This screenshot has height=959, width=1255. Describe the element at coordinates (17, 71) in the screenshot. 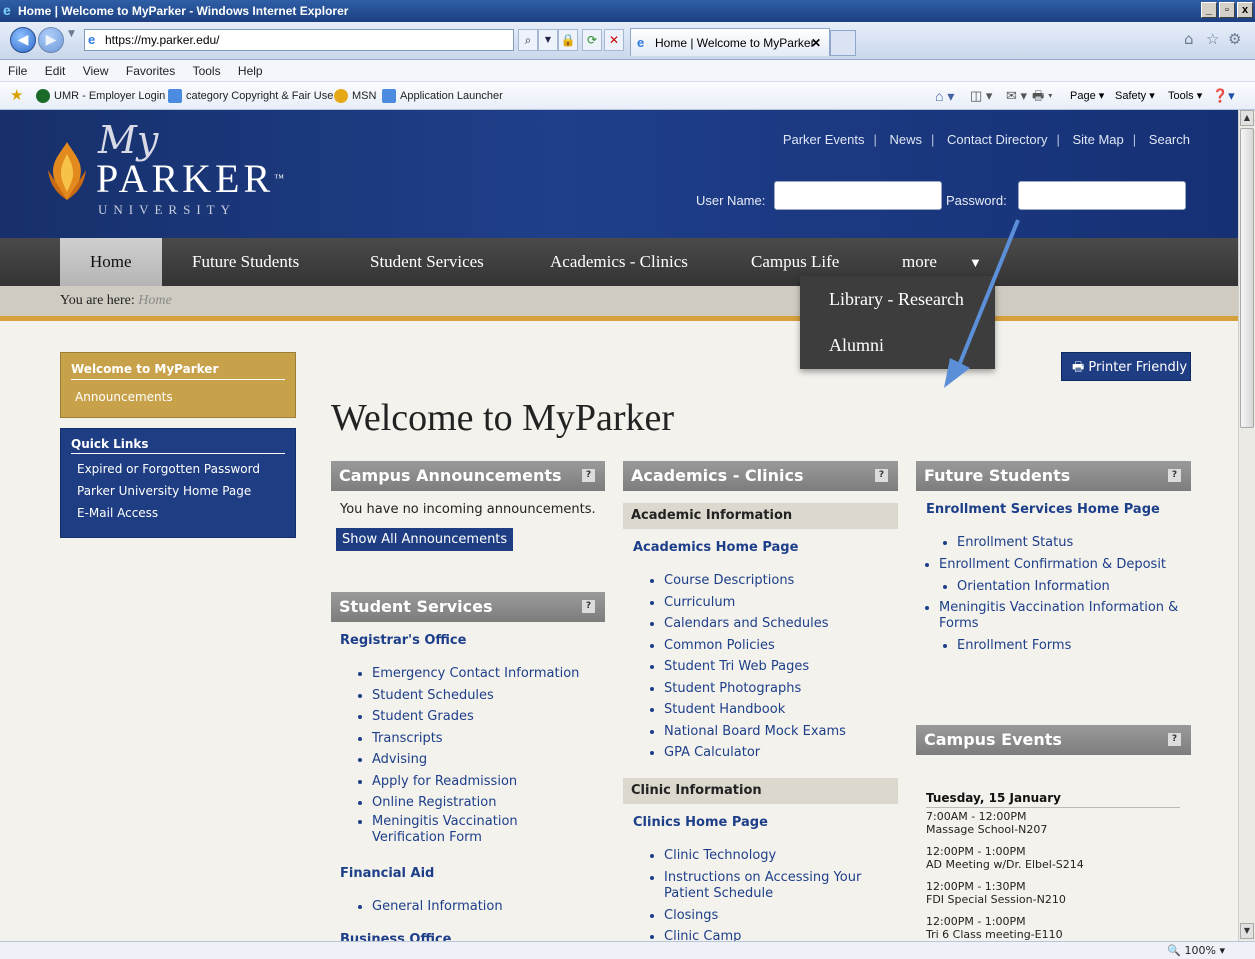

I see `menu-file: File` at that location.